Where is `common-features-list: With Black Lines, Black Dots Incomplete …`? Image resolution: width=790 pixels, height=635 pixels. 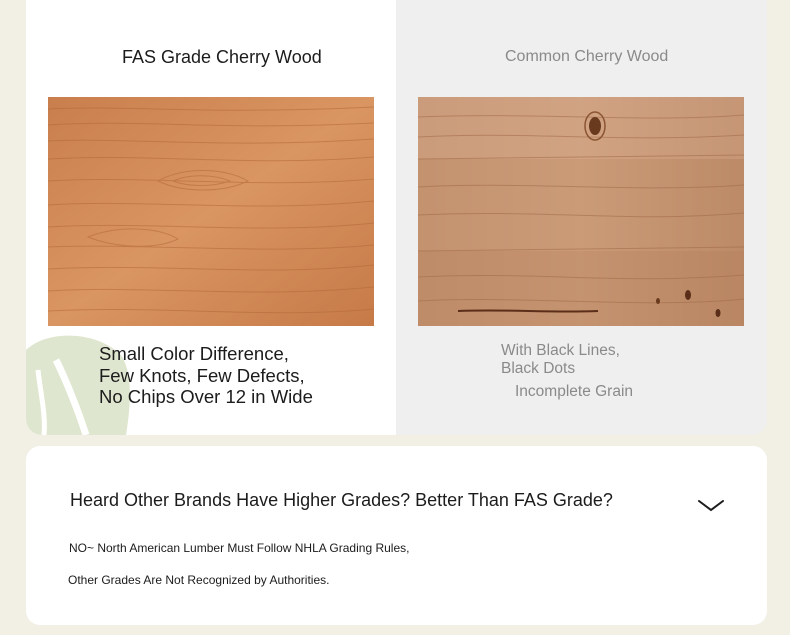
common-features-list: With Black Lines, Black Dots Incomplete … is located at coordinates (567, 371).